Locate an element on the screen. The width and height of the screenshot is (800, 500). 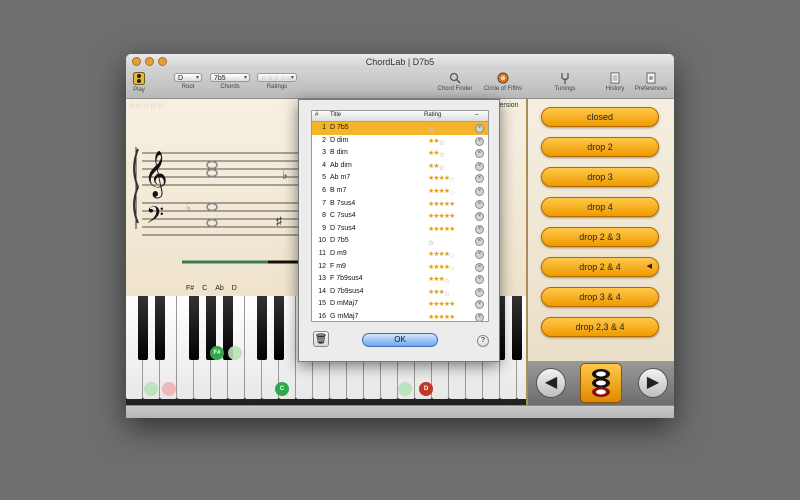
delete-history-button: 🗑 is located at coordinates (321, 339).